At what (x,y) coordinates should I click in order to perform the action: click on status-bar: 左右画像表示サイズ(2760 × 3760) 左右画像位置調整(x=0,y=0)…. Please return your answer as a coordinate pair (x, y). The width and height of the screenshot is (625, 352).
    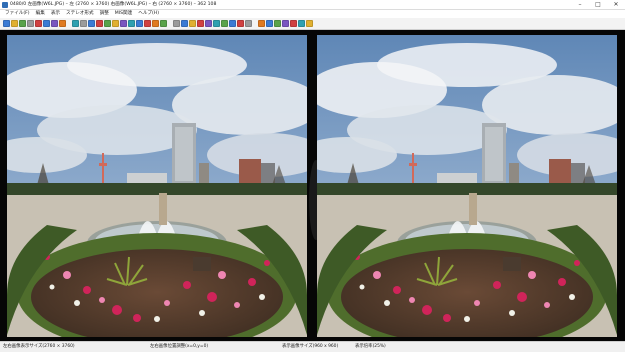
    Looking at the image, I should click on (312, 346).